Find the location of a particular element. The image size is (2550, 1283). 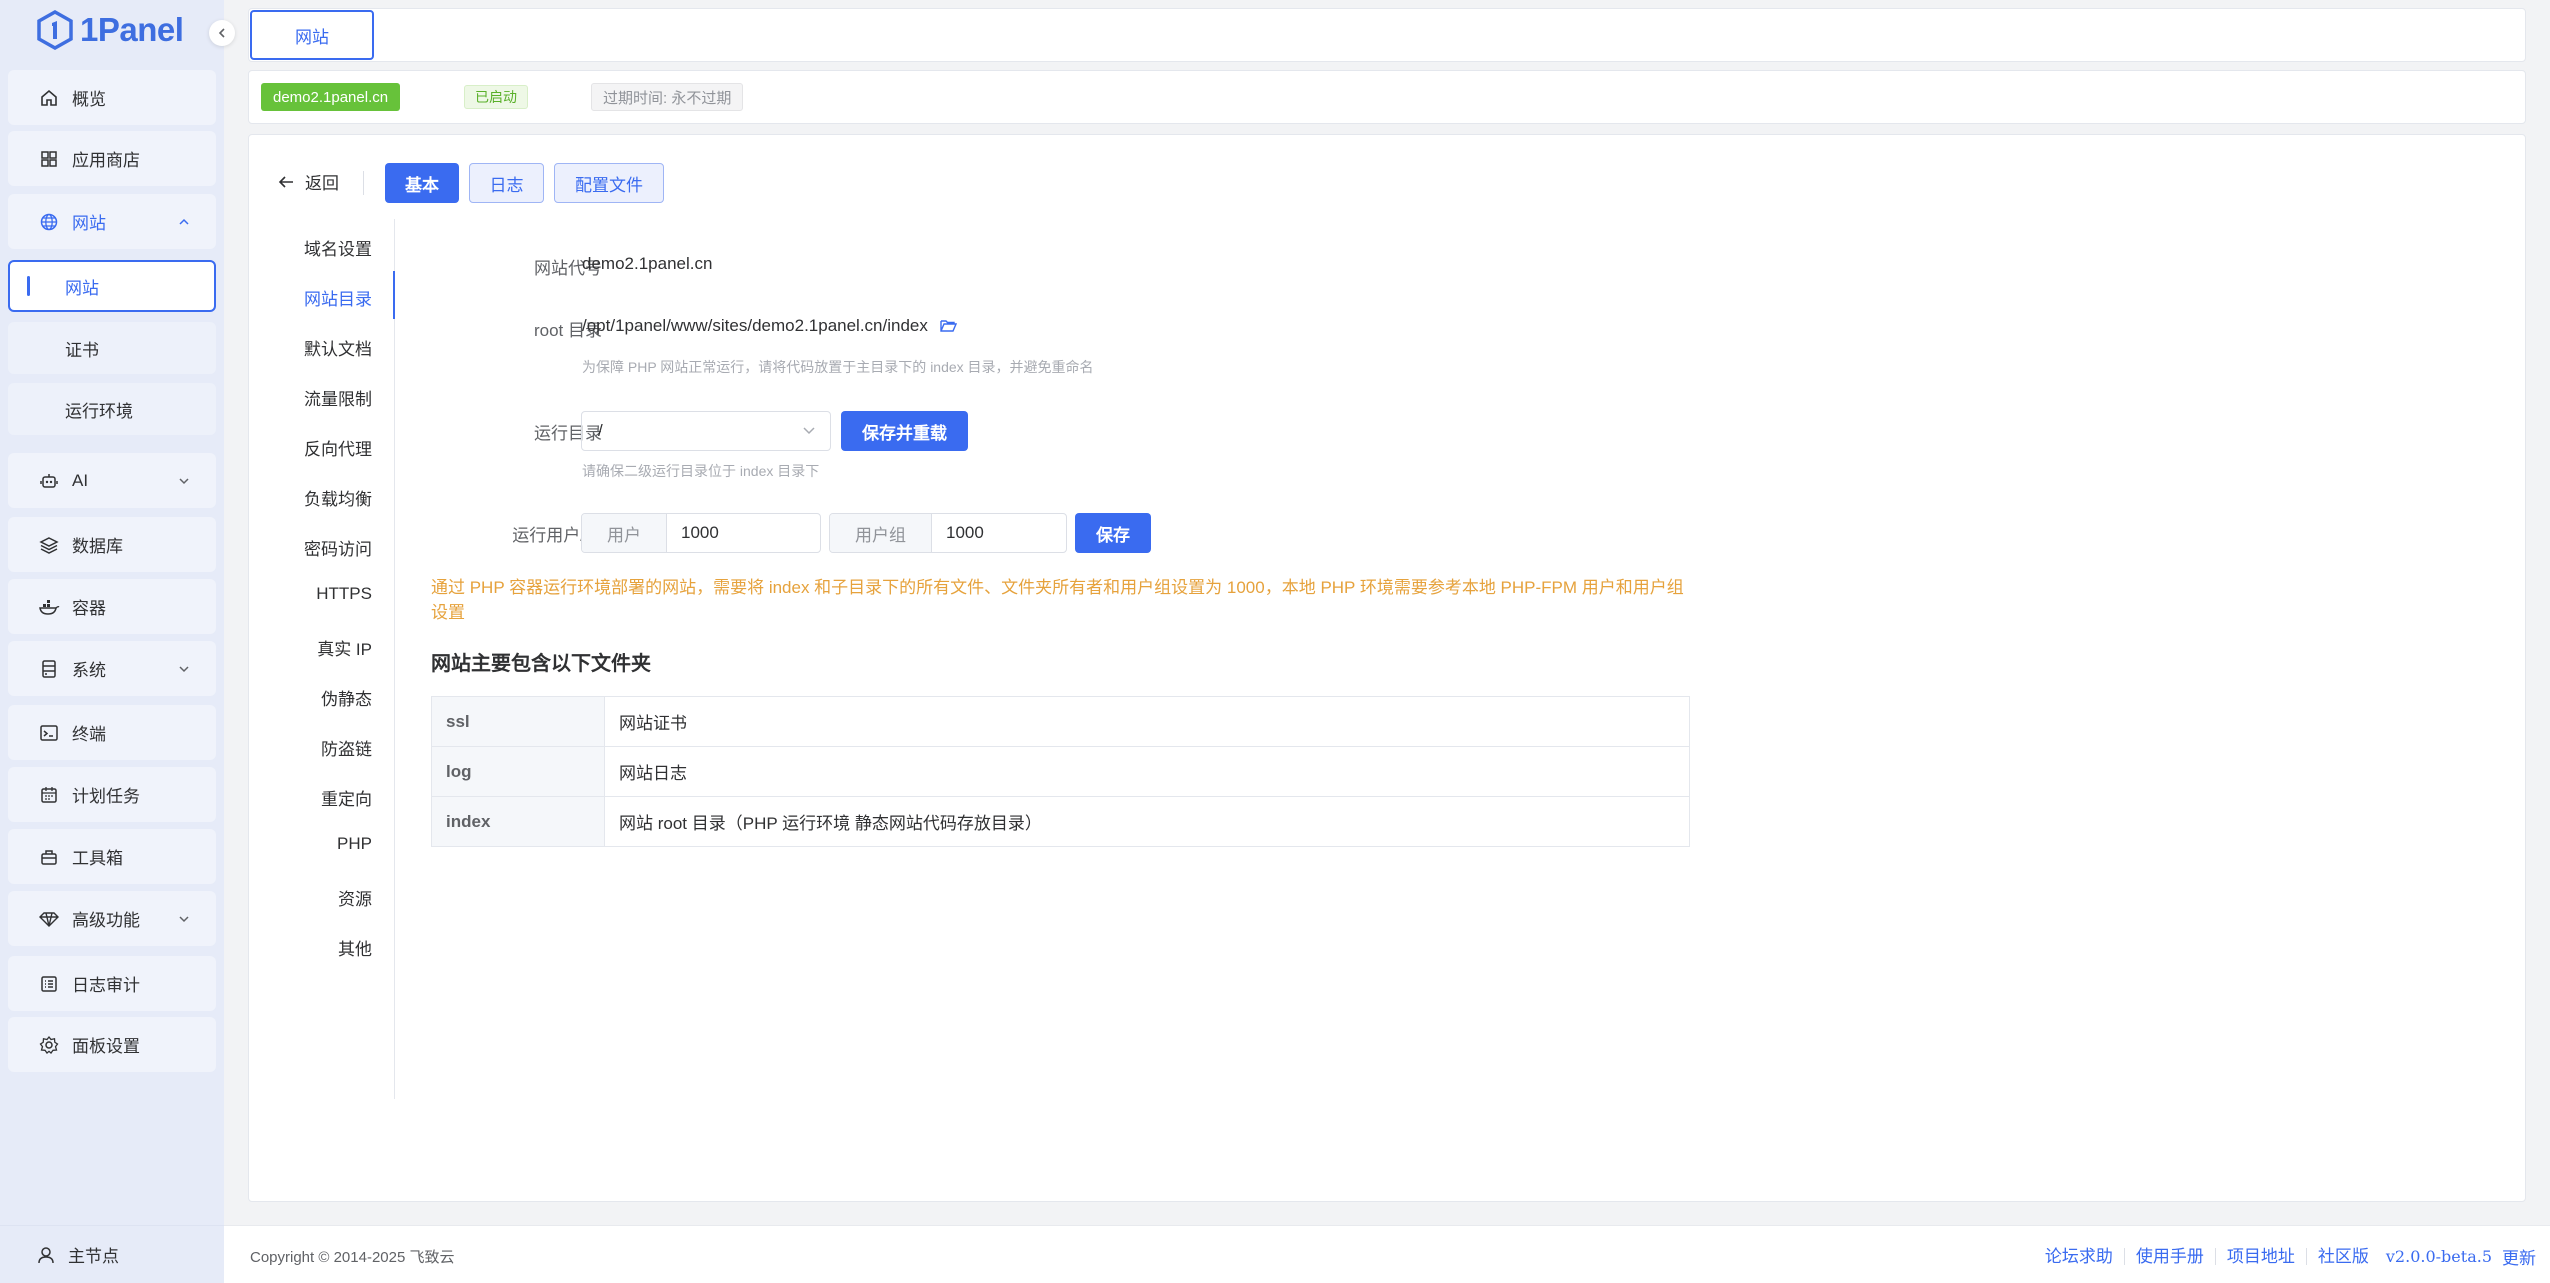

sidebar-item-label: 应用商店 is located at coordinates (106, 160).